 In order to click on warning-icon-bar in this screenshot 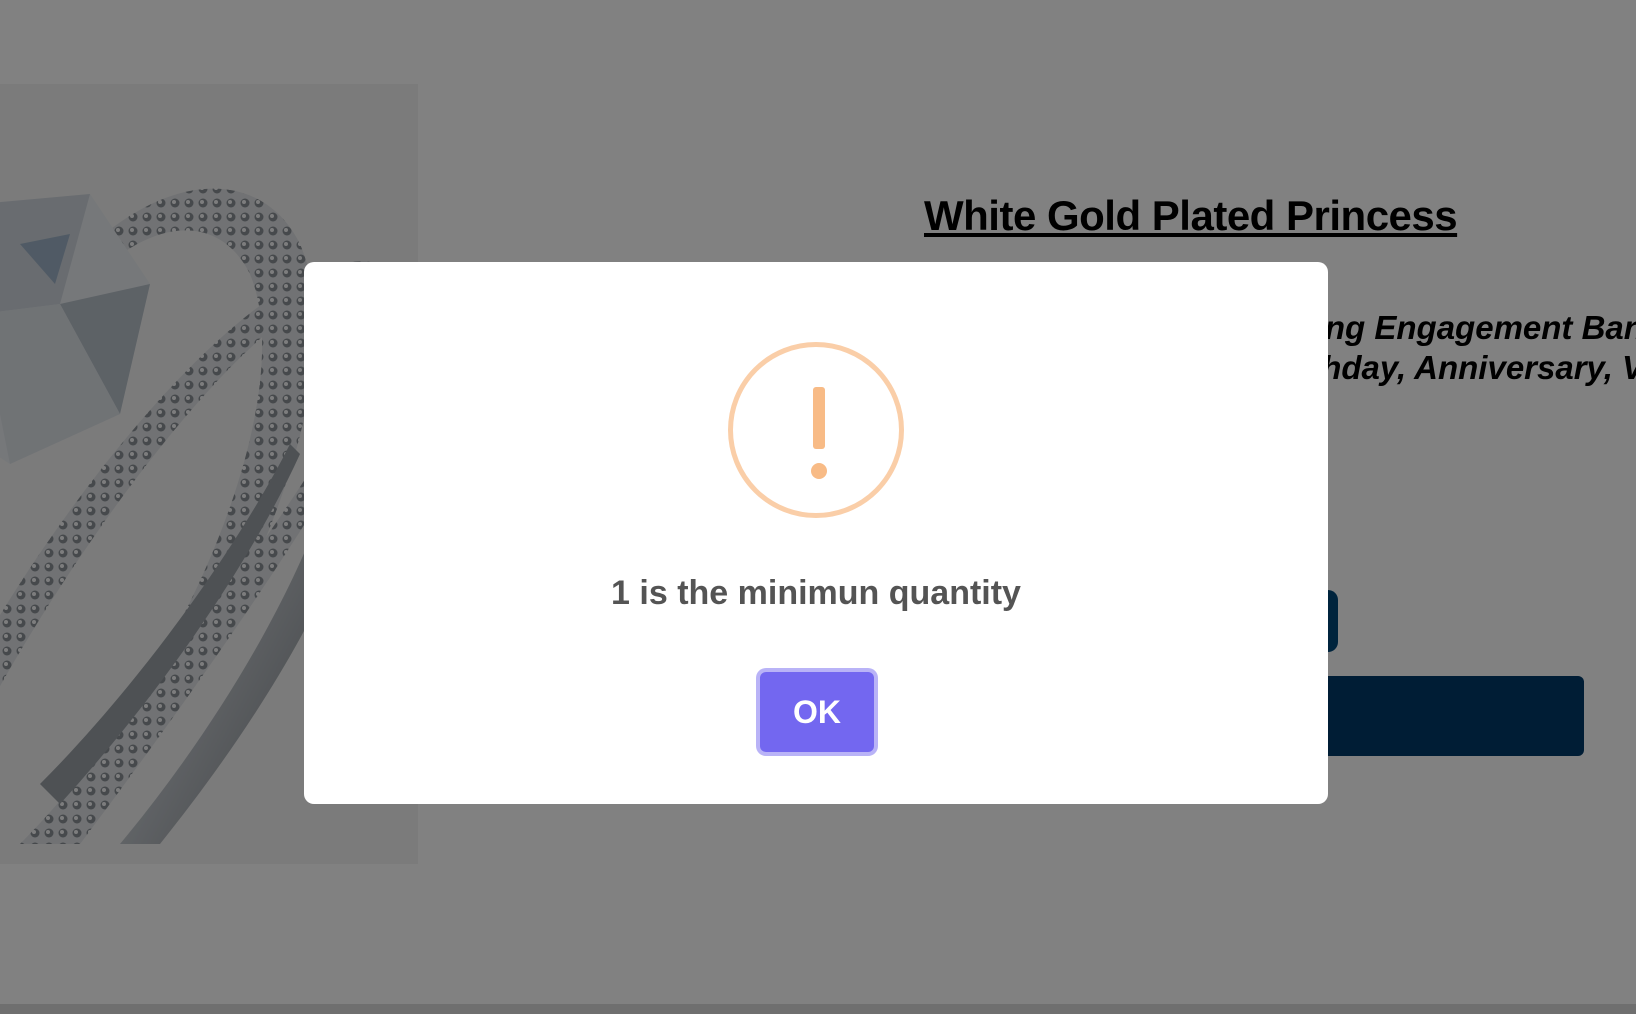, I will do `click(819, 418)`.